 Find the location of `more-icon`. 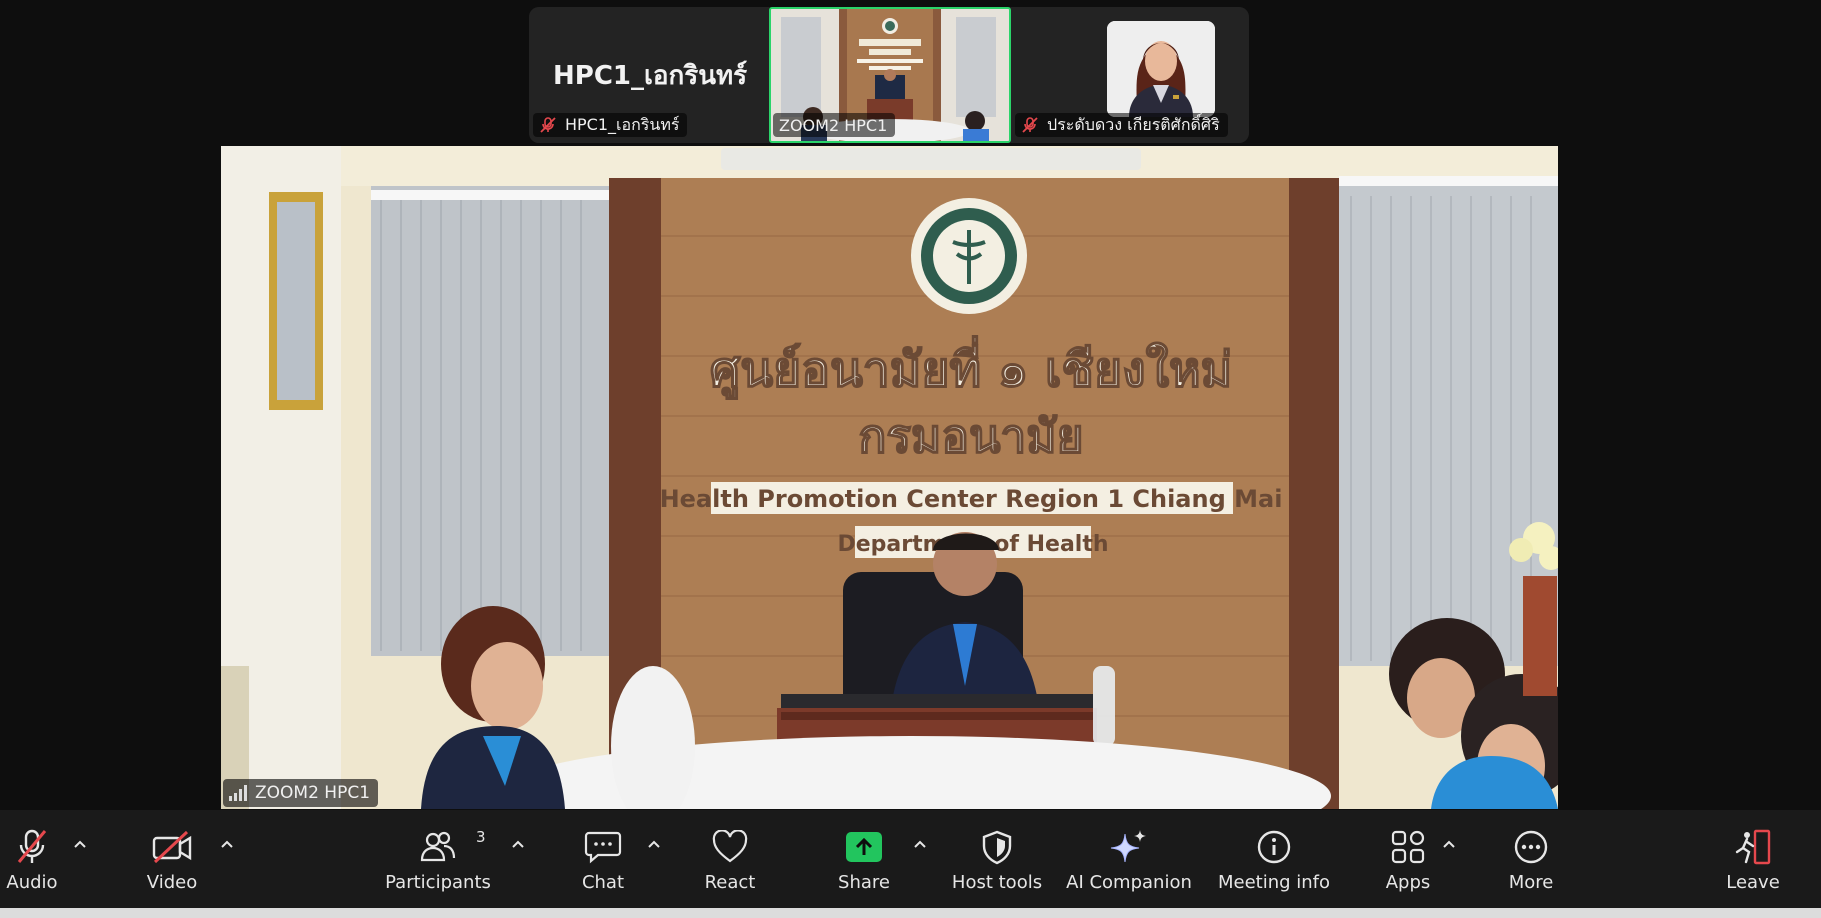

more-icon is located at coordinates (1531, 847).